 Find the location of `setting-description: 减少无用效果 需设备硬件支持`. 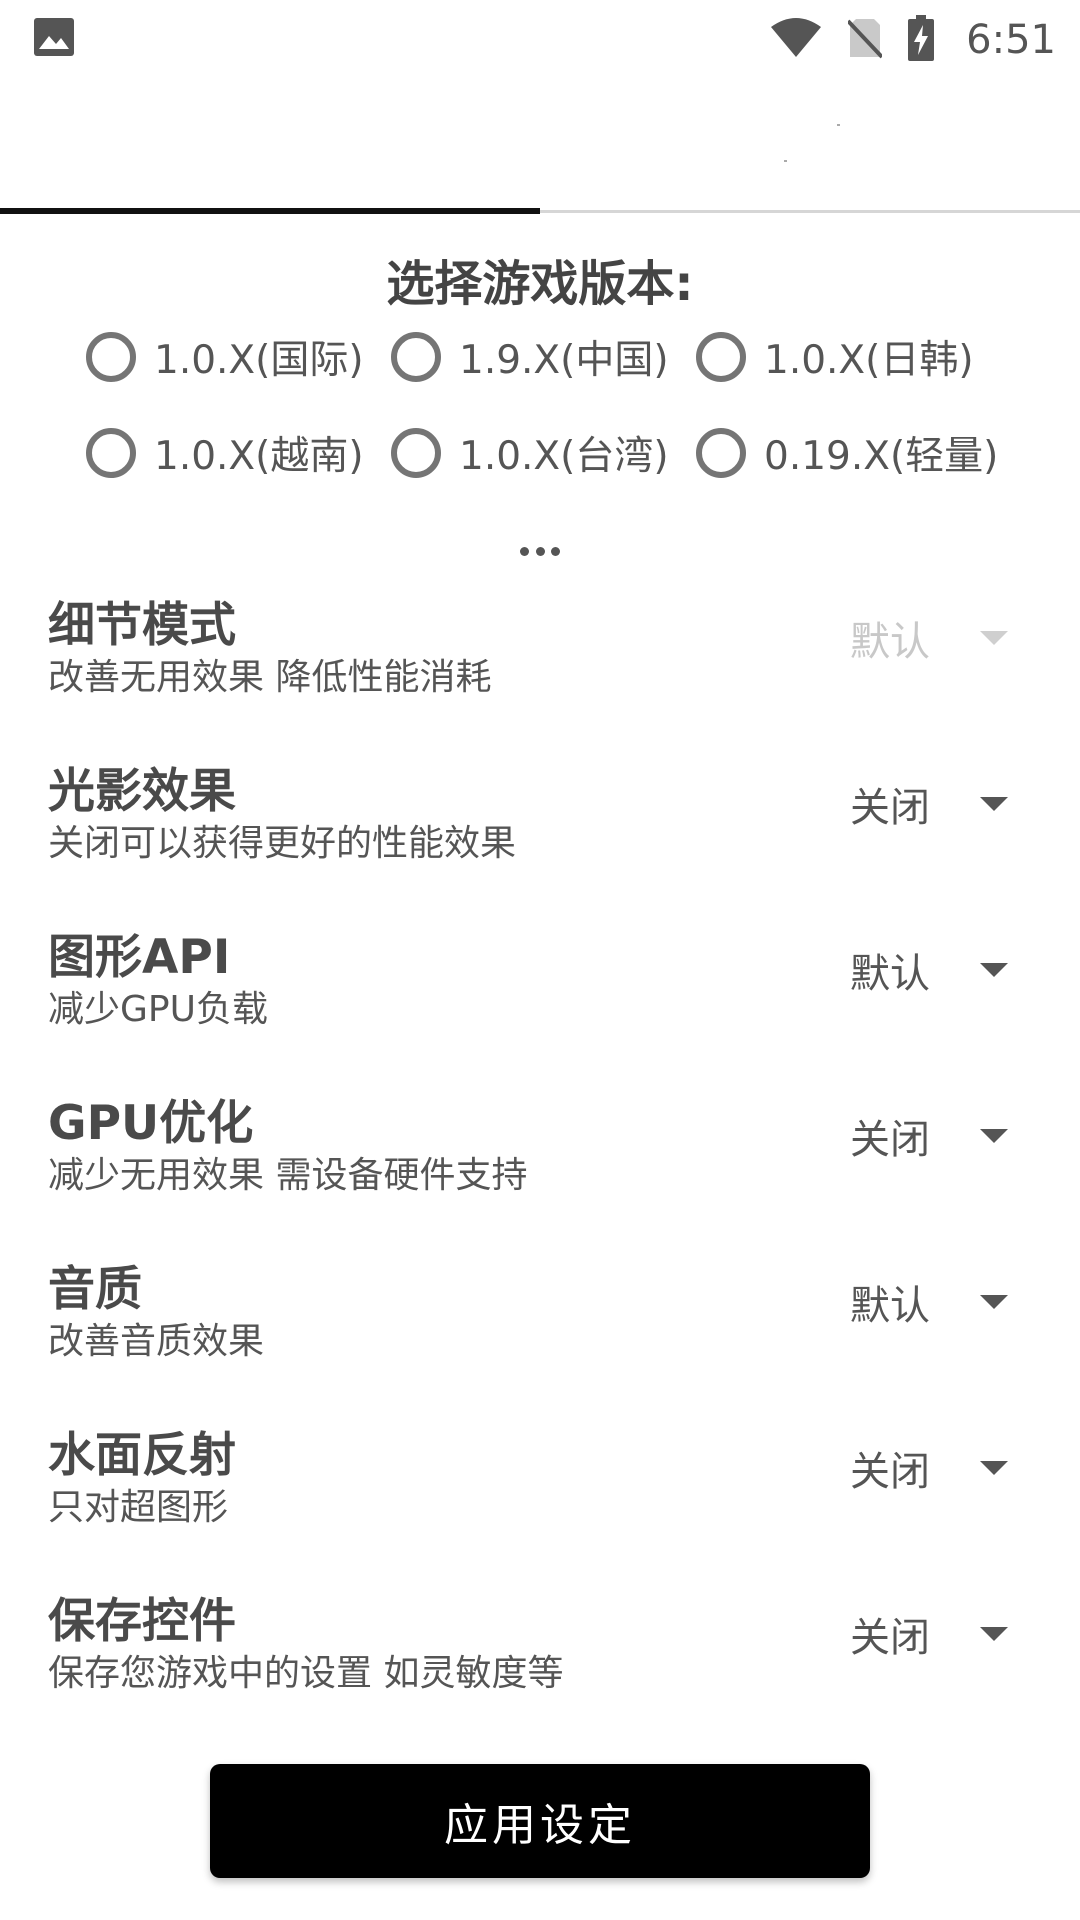

setting-description: 减少无用效果 需设备硬件支持 is located at coordinates (288, 1175).